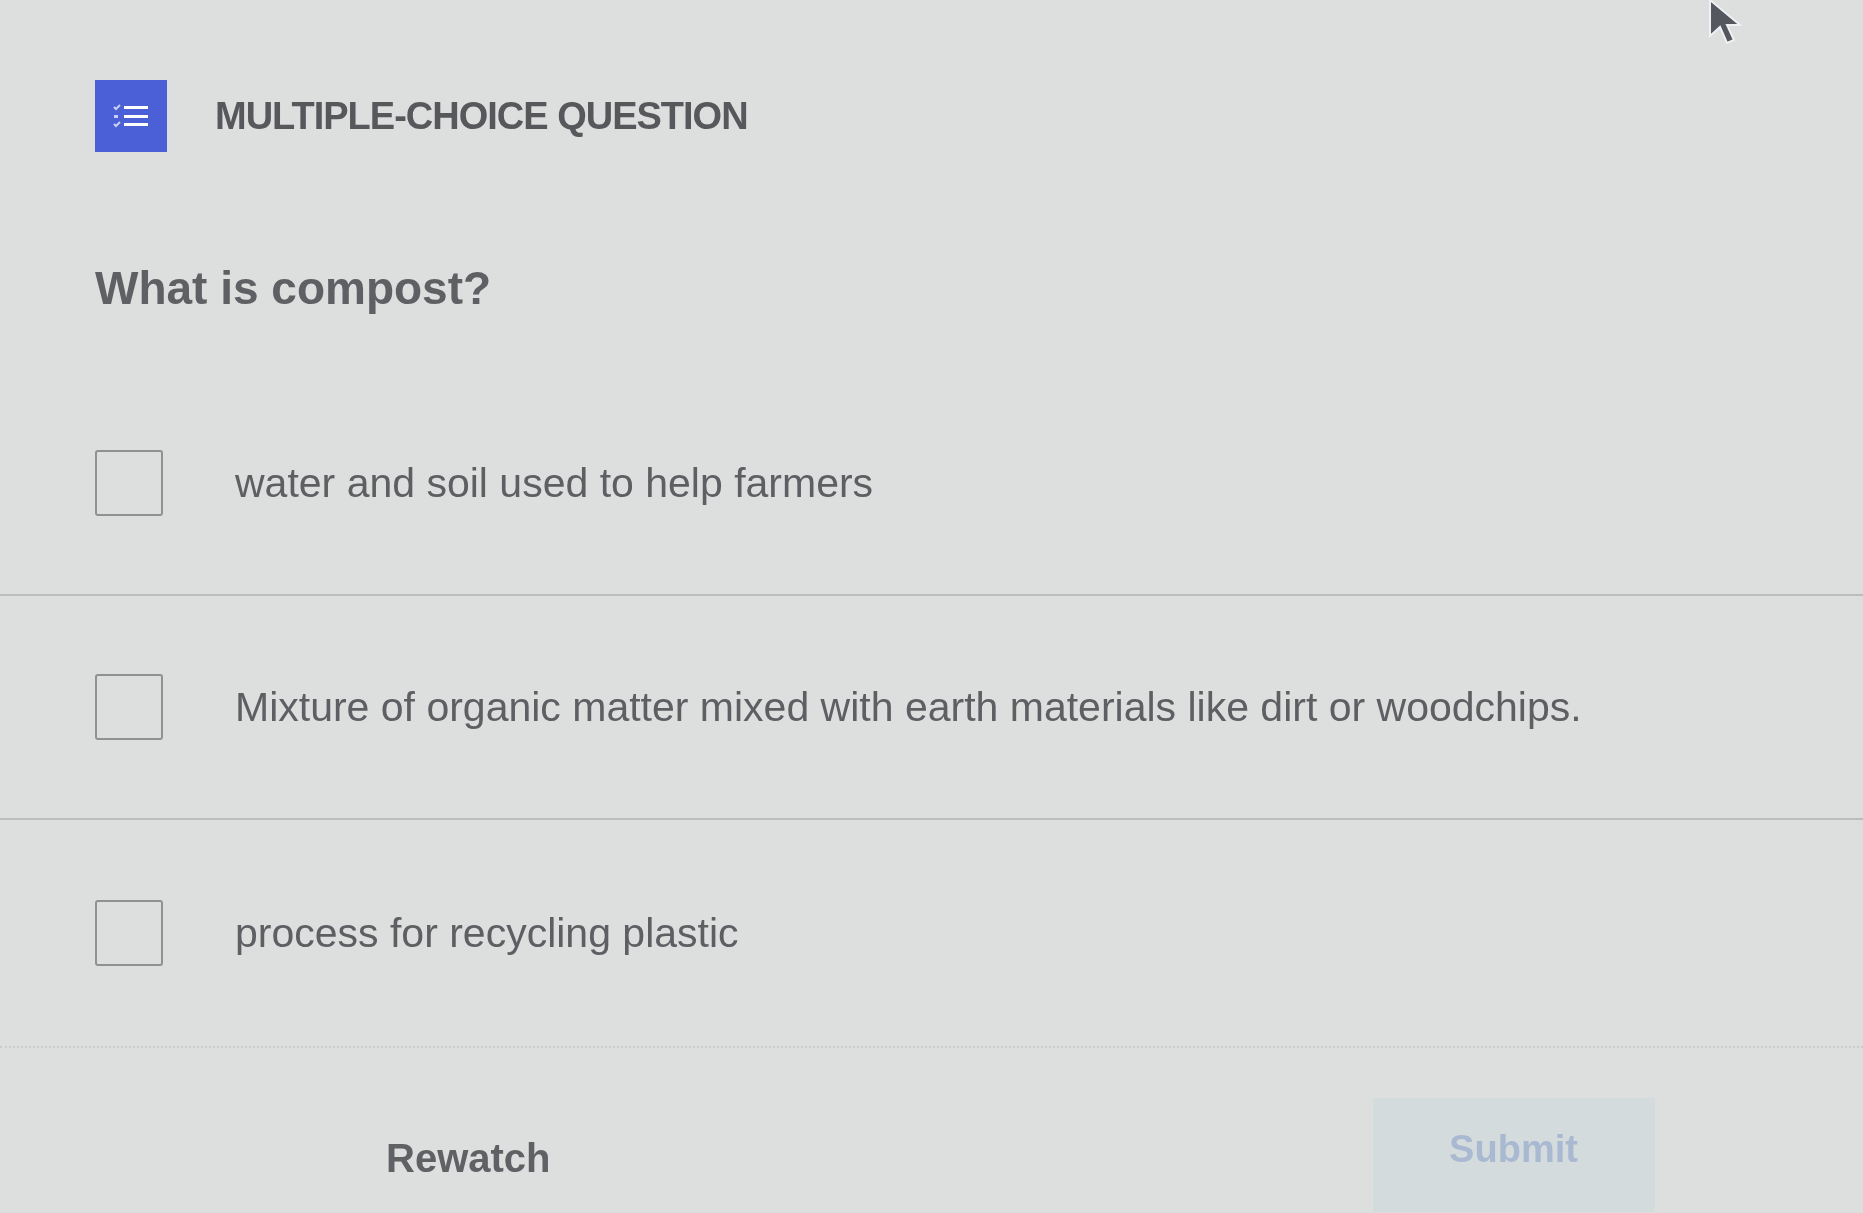  I want to click on answer-option-text: process for recycling plastic, so click(487, 933).